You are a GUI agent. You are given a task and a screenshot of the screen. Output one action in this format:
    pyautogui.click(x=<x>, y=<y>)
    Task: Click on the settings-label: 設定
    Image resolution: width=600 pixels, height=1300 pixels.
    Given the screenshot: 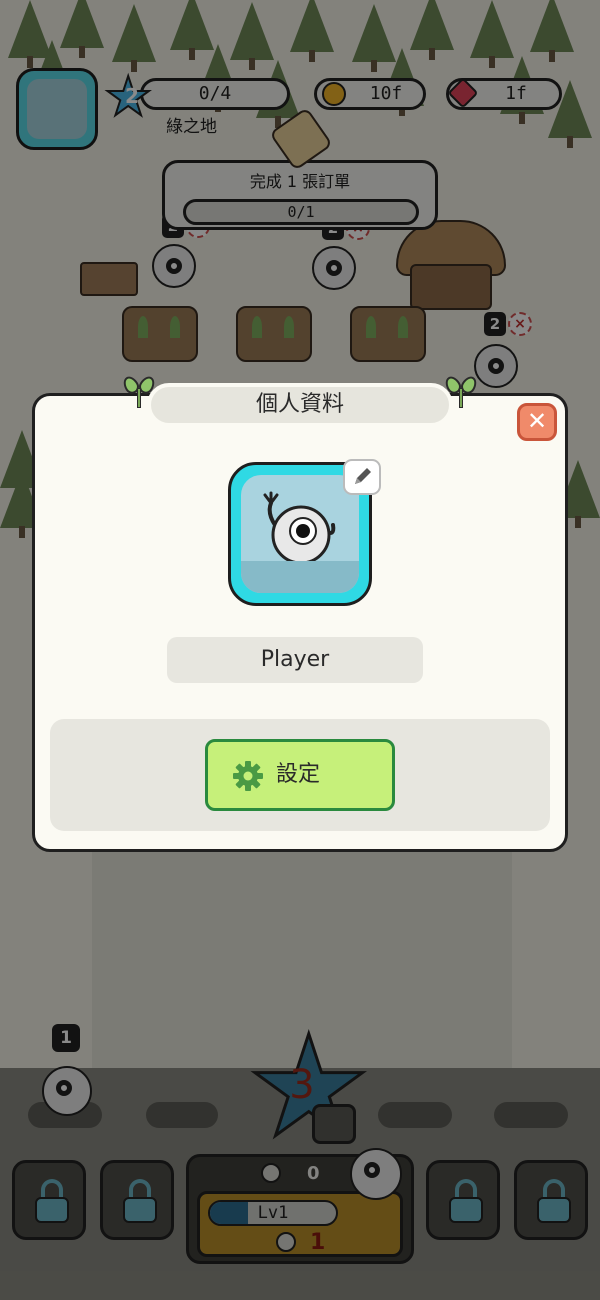 What is the action you would take?
    pyautogui.click(x=298, y=774)
    